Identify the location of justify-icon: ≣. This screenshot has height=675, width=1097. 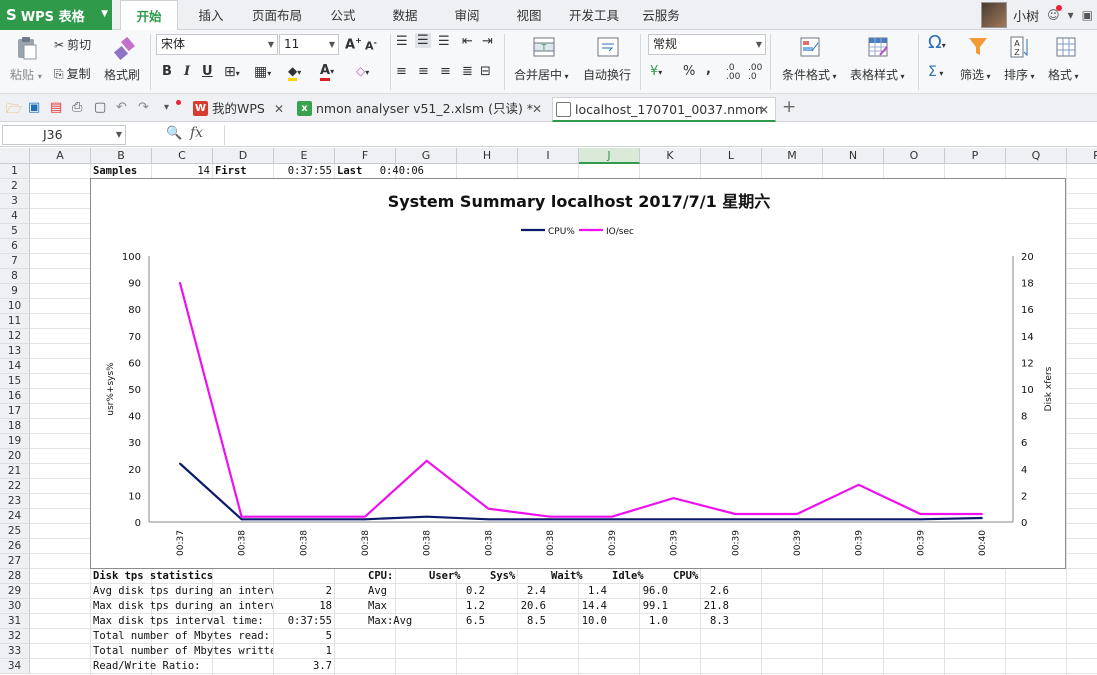
(467, 71).